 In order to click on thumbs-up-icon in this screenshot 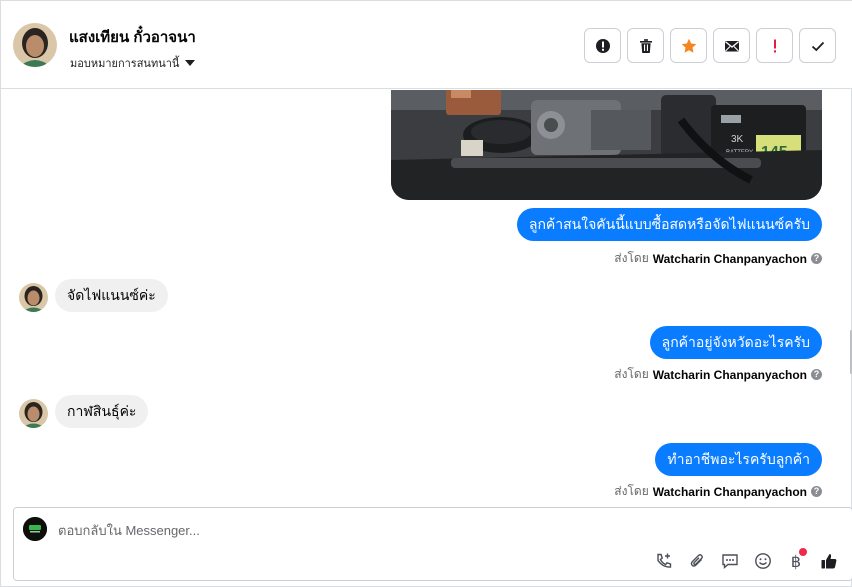, I will do `click(829, 561)`.